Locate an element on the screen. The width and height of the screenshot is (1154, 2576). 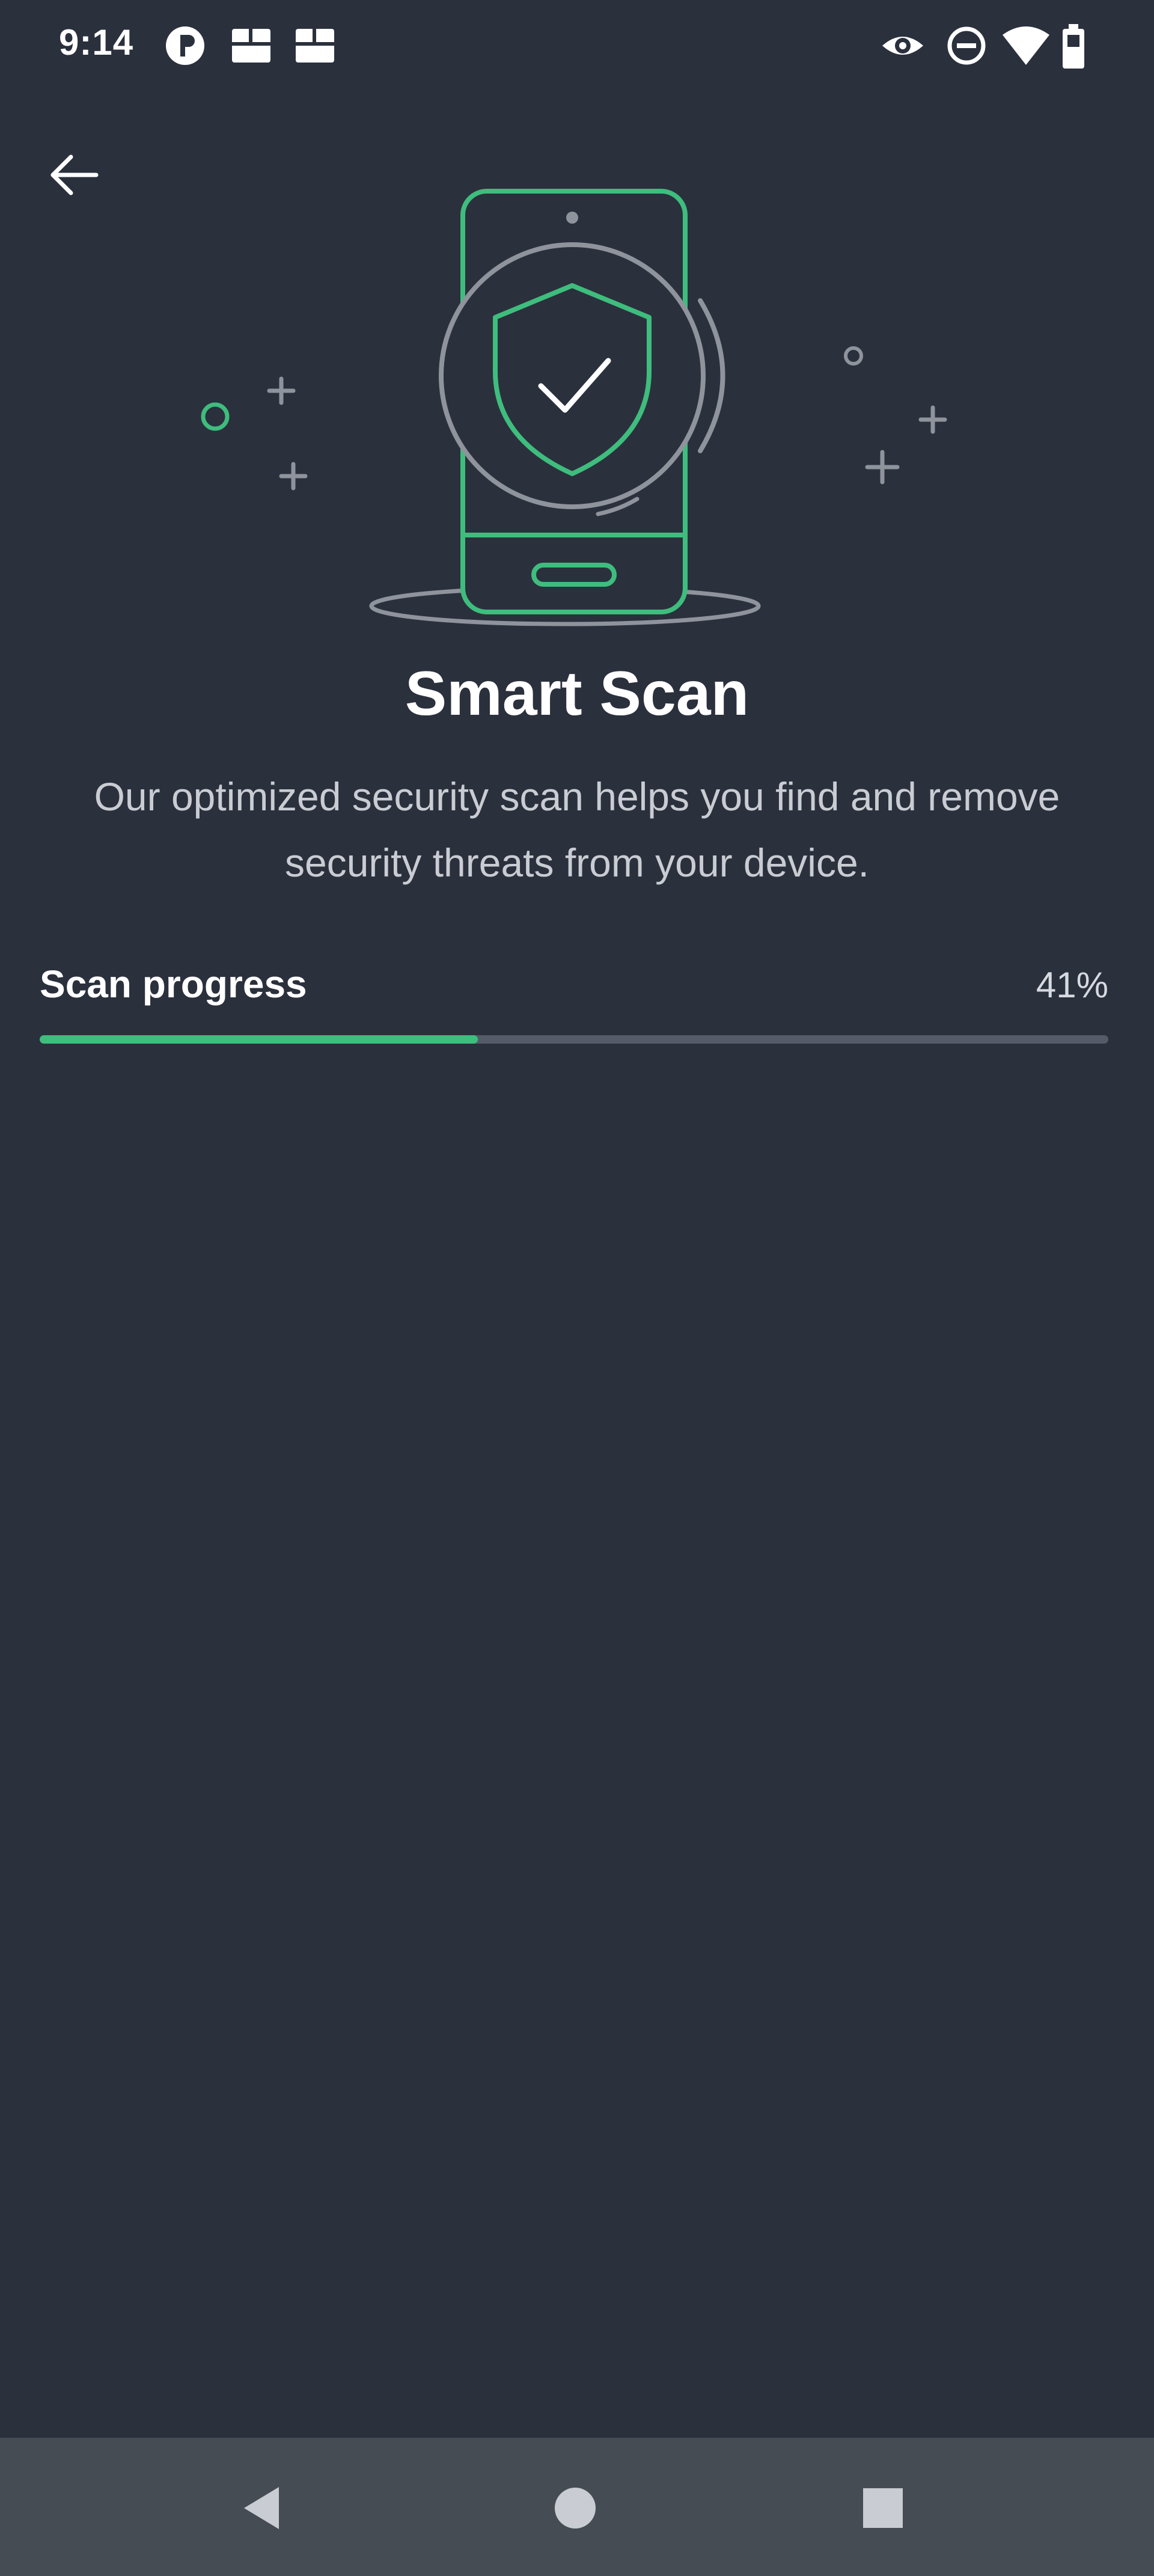
phone-shield-check-illustration is located at coordinates (574, 407).